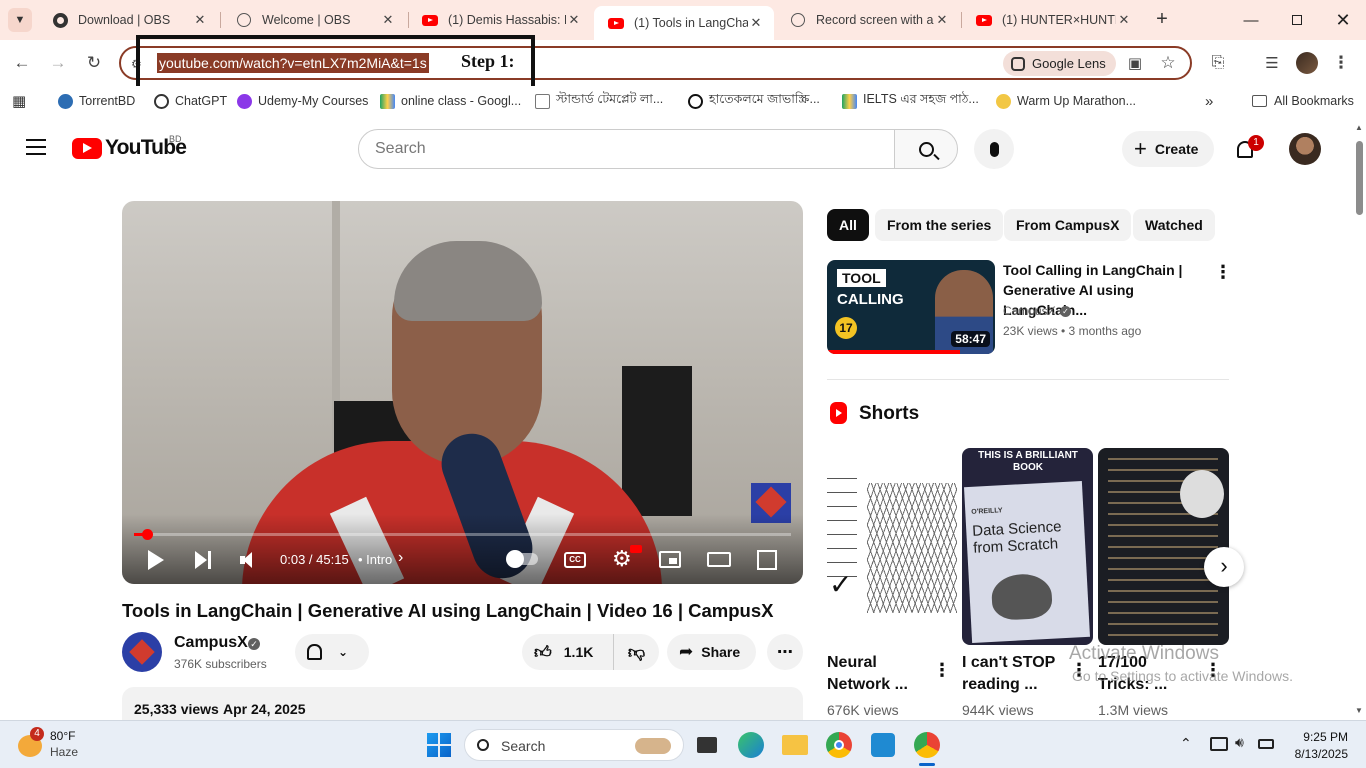 This screenshot has height=768, width=1366. Describe the element at coordinates (1186, 743) in the screenshot. I see `chevron-up-icon: ⌃` at that location.